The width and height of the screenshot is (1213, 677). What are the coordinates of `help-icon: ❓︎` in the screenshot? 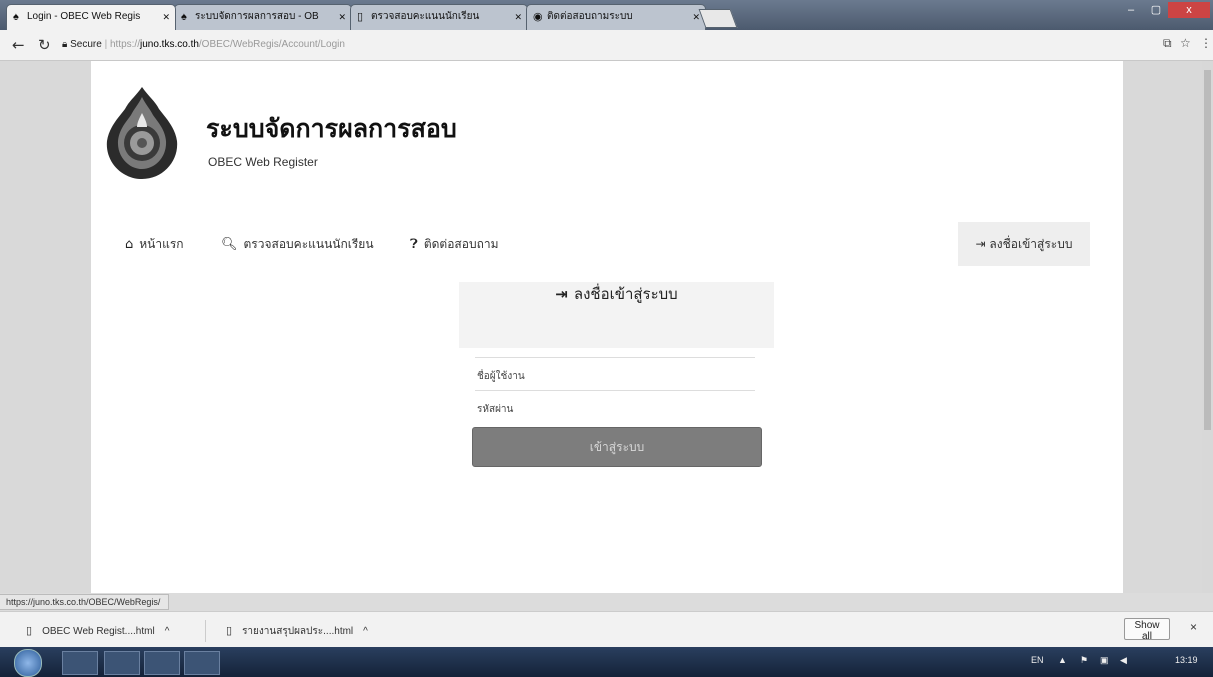 It's located at (414, 244).